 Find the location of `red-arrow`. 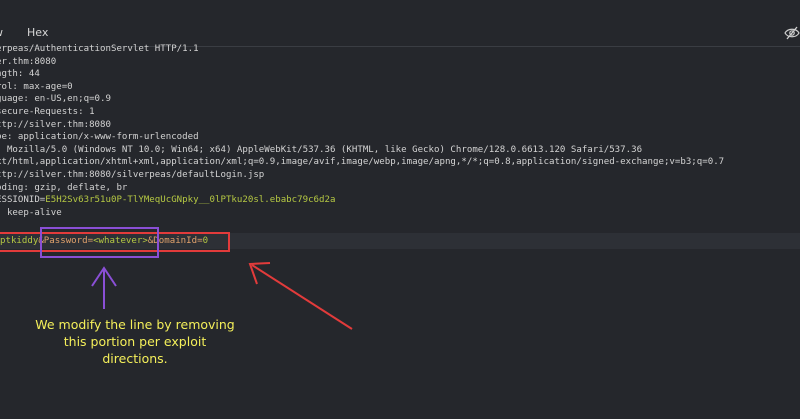

red-arrow is located at coordinates (300, 296).